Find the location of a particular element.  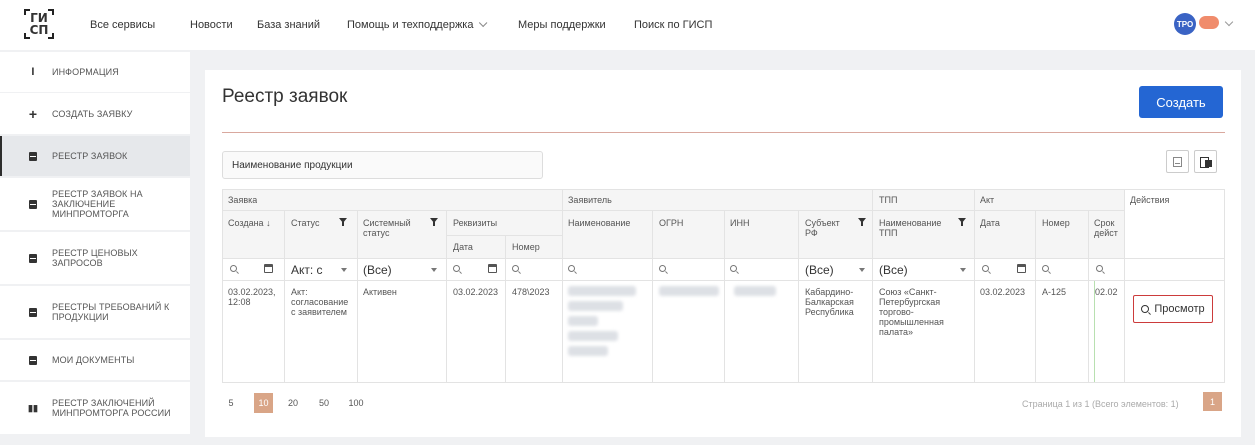

page-size-10: 10 is located at coordinates (263, 403).